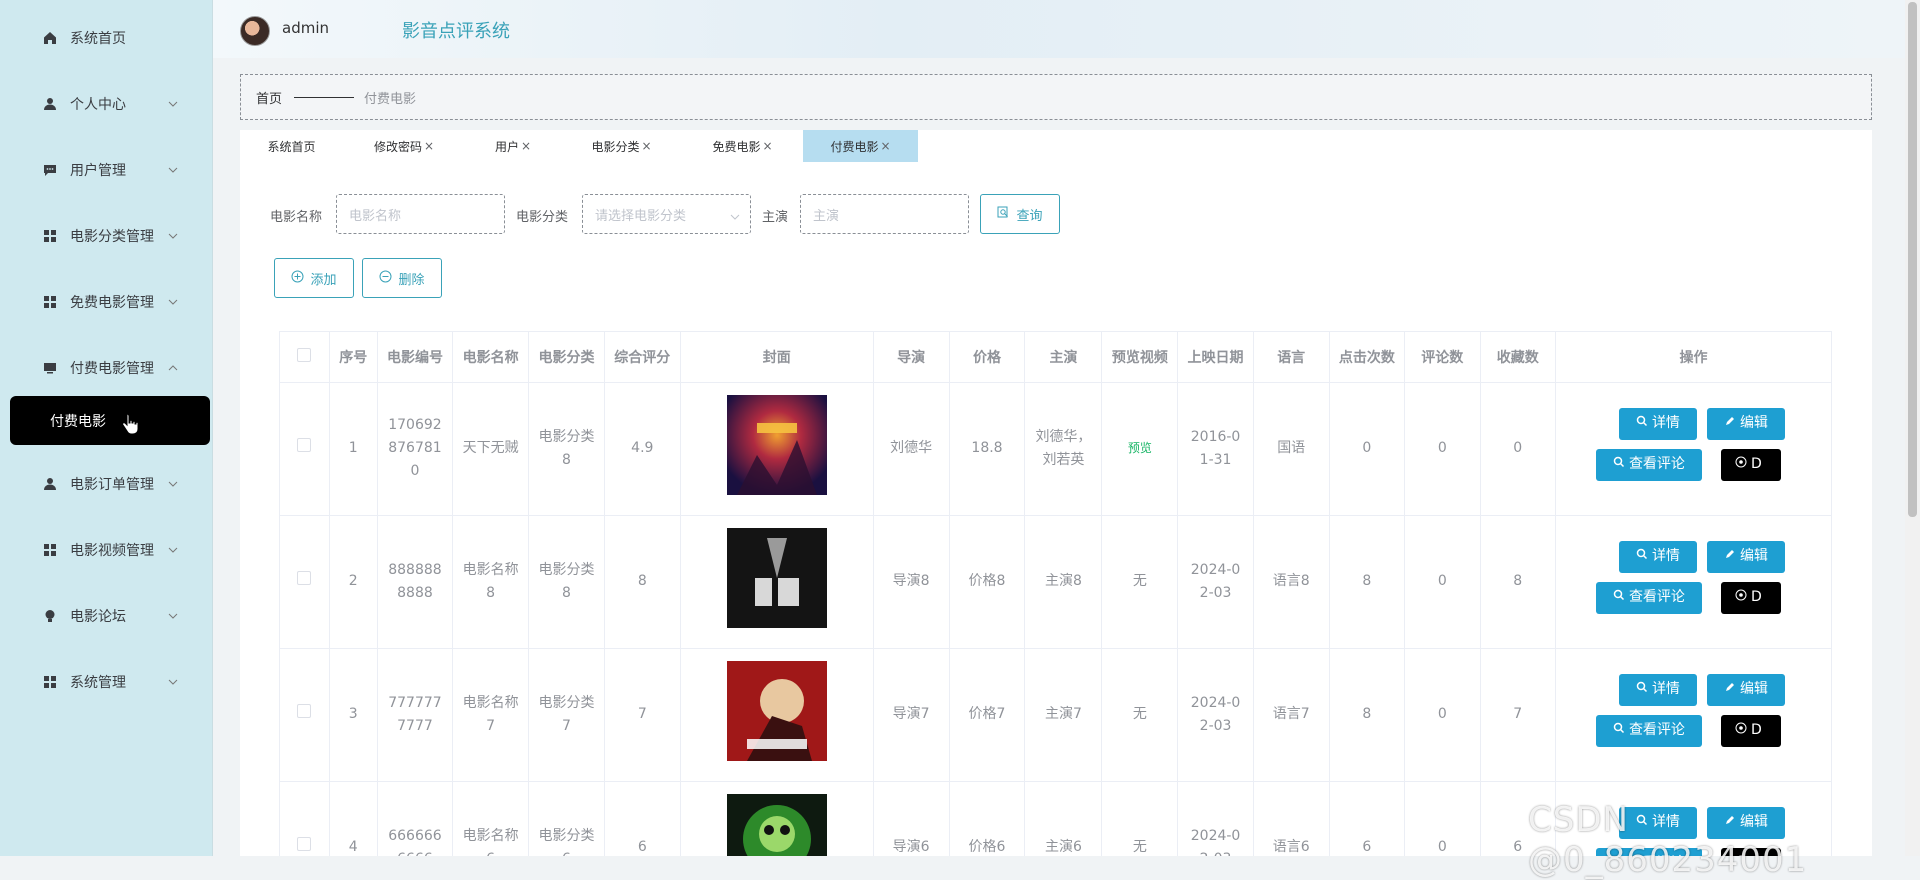 Image resolution: width=1920 pixels, height=880 pixels. Describe the element at coordinates (112, 551) in the screenshot. I see `sidebar-item-label: 电影视频管理` at that location.